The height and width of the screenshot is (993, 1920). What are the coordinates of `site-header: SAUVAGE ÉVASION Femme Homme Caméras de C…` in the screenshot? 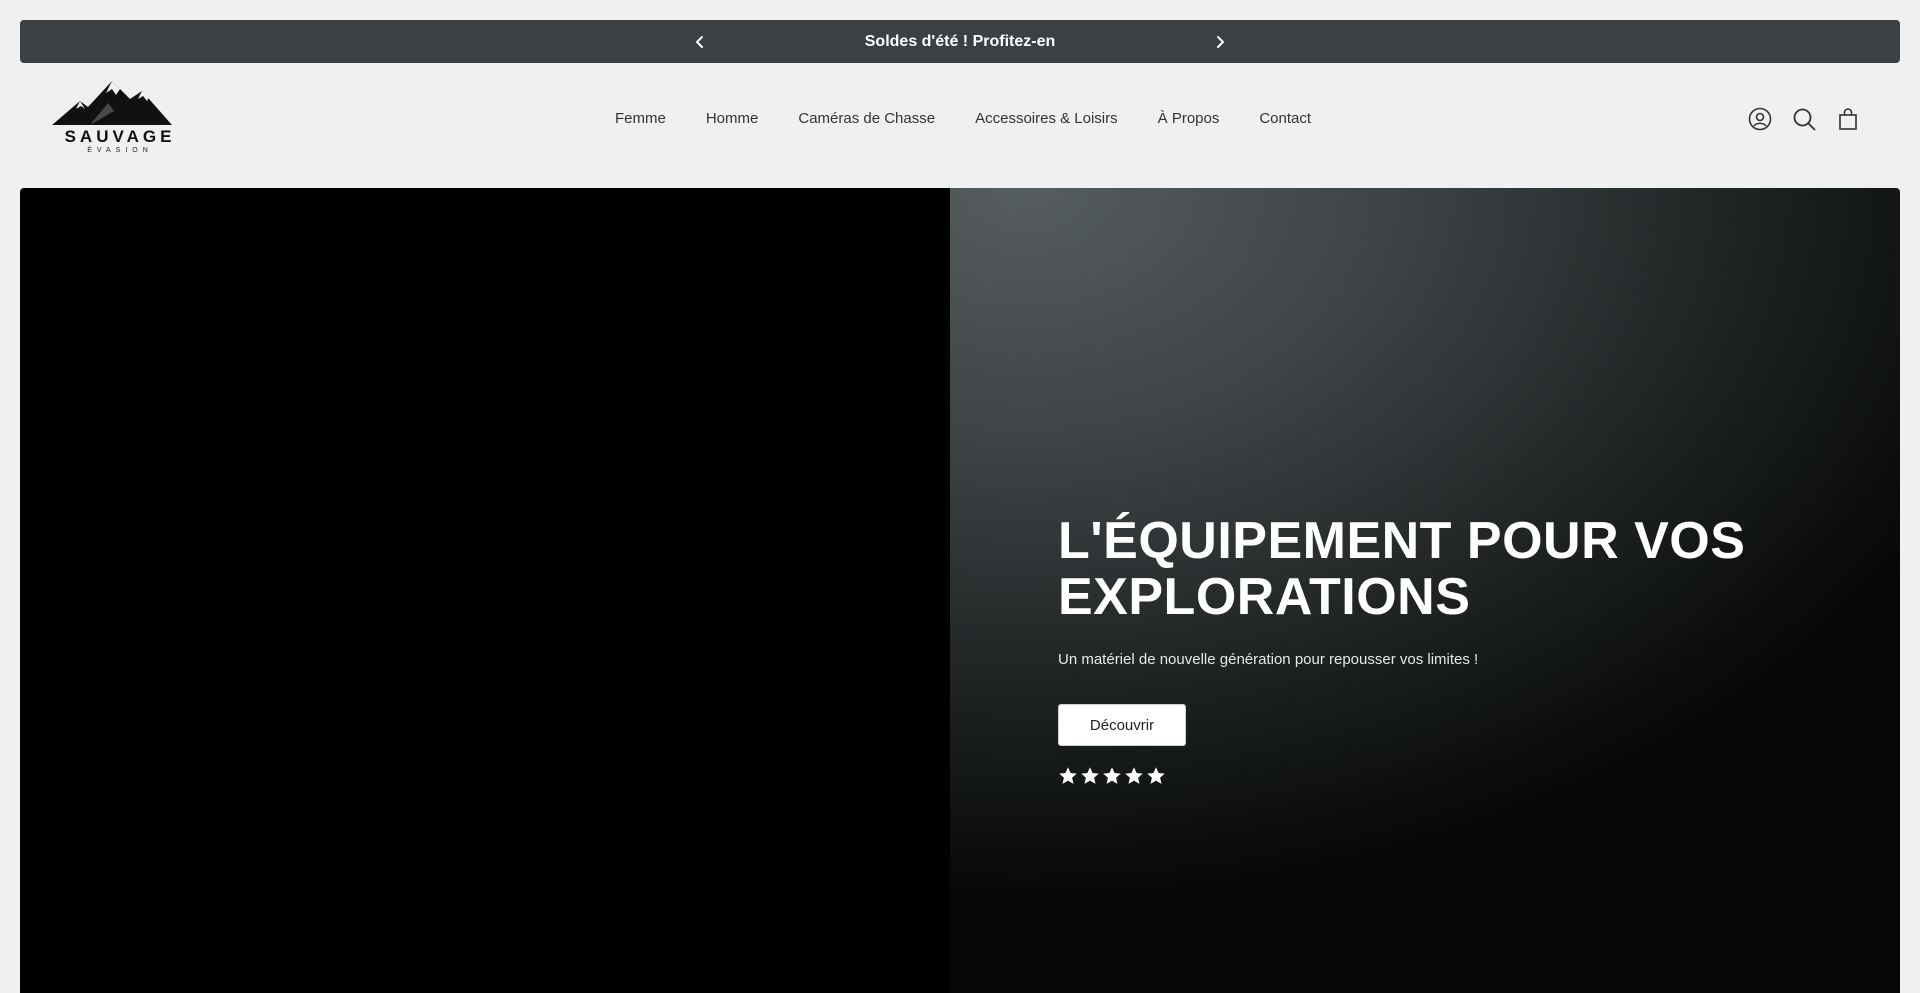 It's located at (960, 125).